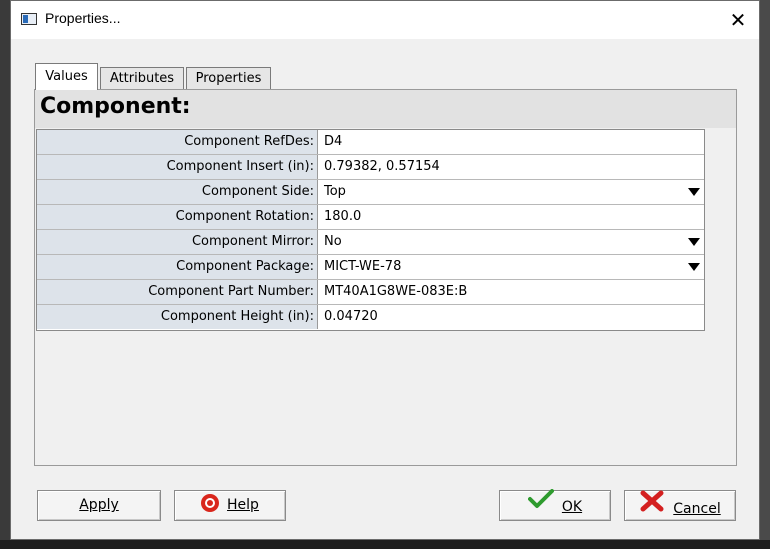 Image resolution: width=770 pixels, height=549 pixels. I want to click on checkmark-icon, so click(540, 504).